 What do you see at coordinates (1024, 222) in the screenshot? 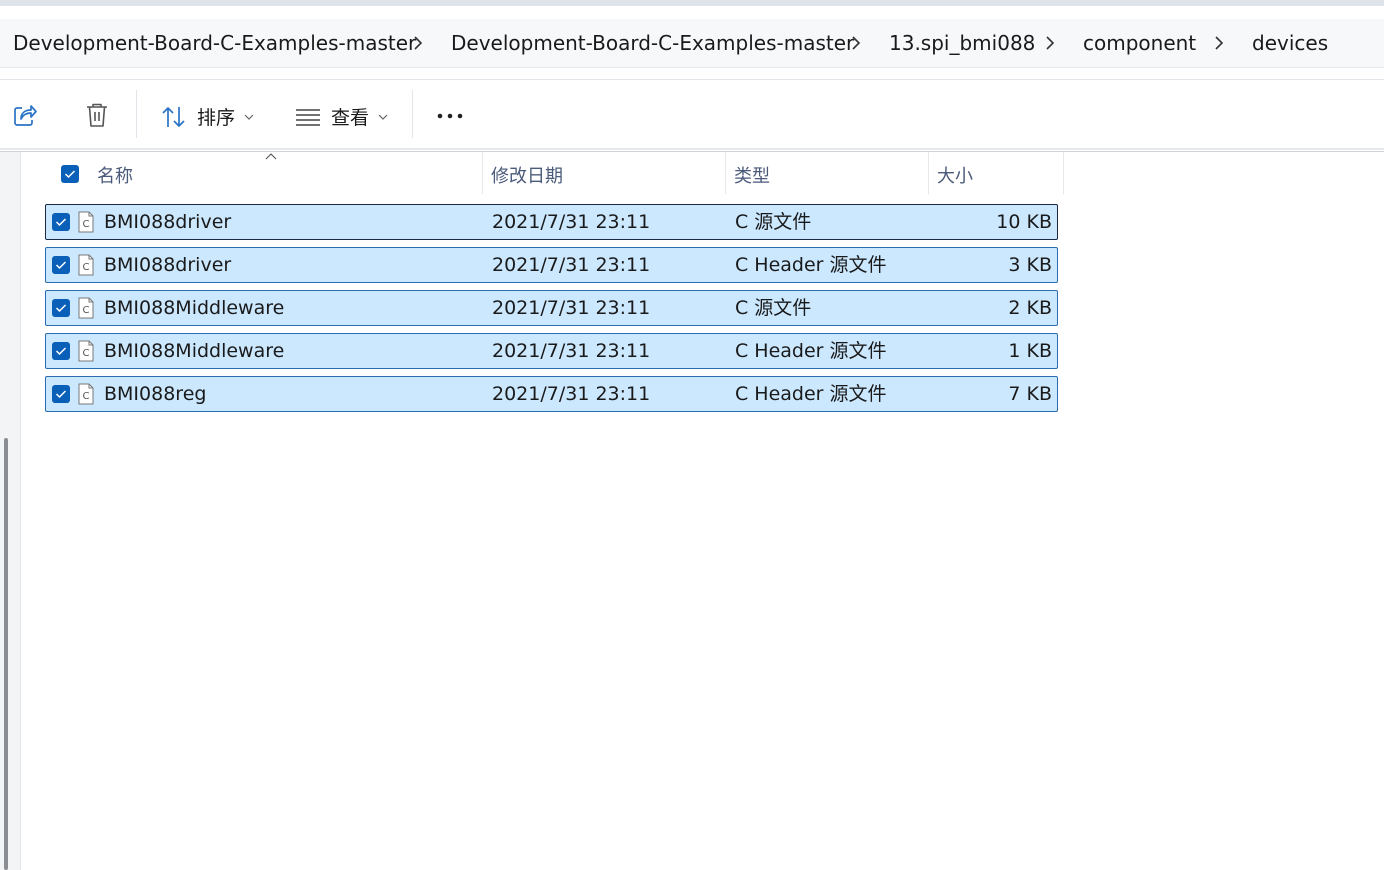
I see `file-size: 10 KB` at bounding box center [1024, 222].